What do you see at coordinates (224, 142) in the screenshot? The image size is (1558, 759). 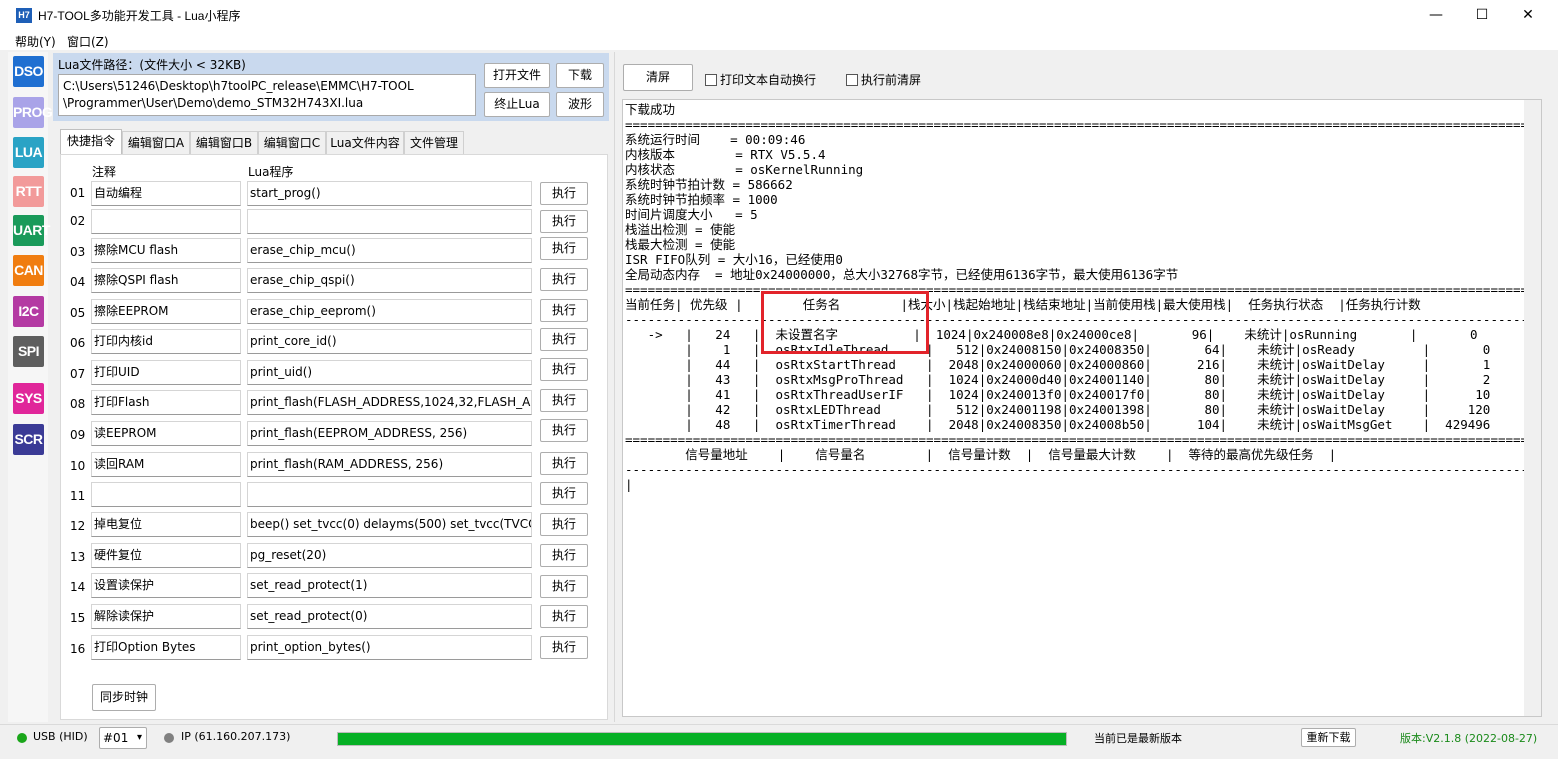 I see `tab-editor-b: 编辑窗口B` at bounding box center [224, 142].